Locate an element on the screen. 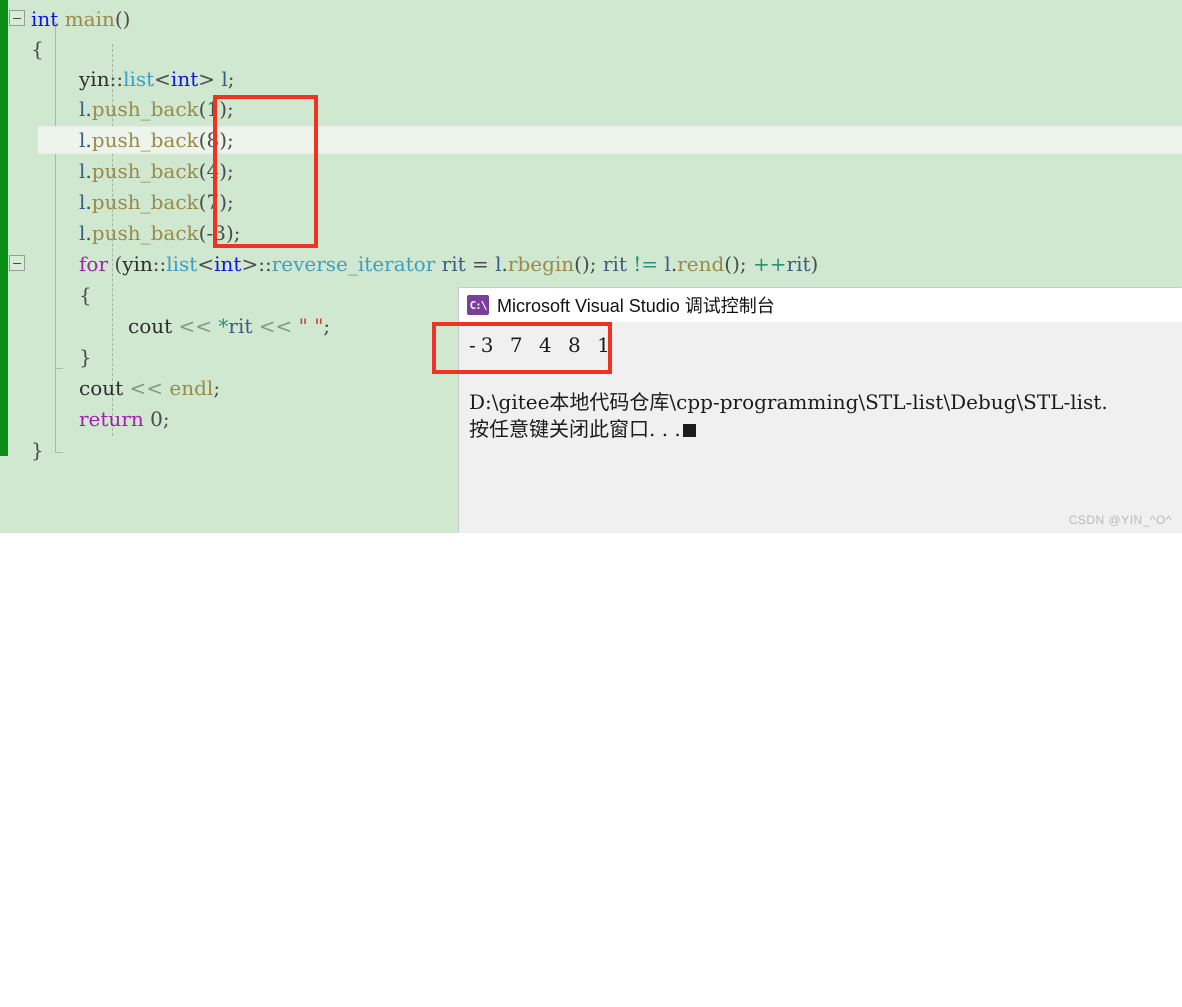 This screenshot has width=1182, height=1007. token-paren-open-9c: ( is located at coordinates (728, 264).